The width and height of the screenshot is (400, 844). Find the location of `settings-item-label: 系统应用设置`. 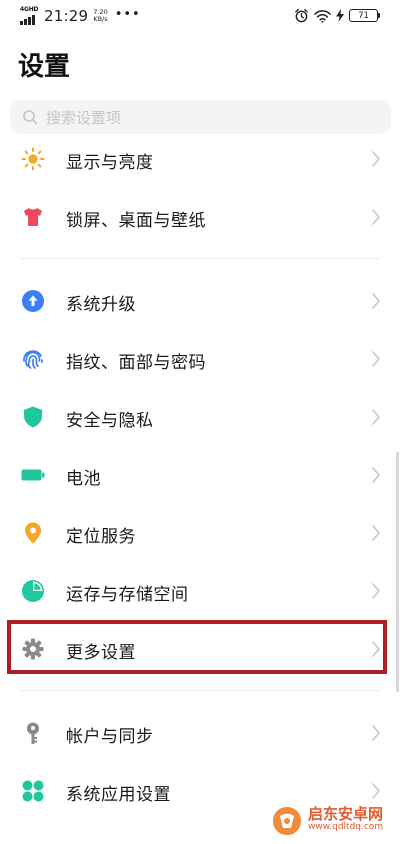

settings-item-label: 系统应用设置 is located at coordinates (118, 794).